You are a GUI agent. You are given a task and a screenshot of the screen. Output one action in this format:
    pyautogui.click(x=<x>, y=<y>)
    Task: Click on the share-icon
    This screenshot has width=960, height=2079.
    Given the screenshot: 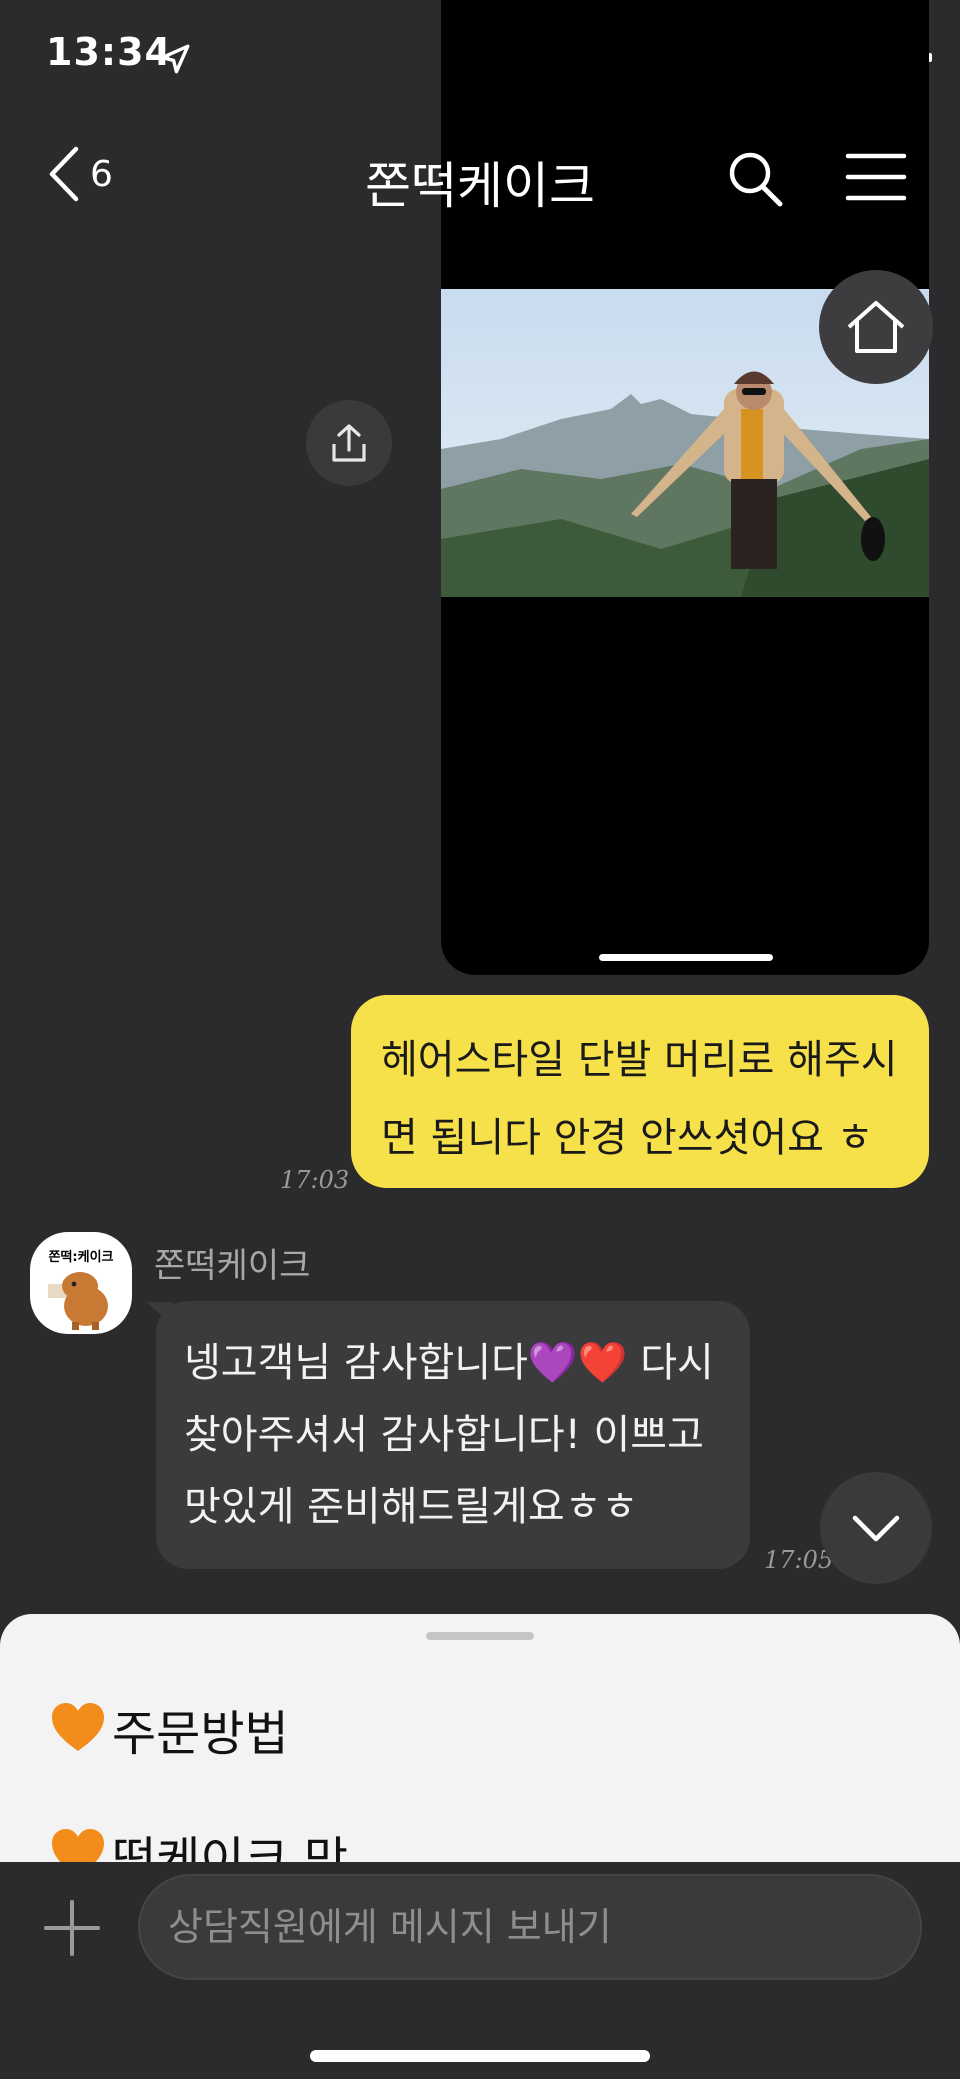 What is the action you would take?
    pyautogui.click(x=349, y=443)
    